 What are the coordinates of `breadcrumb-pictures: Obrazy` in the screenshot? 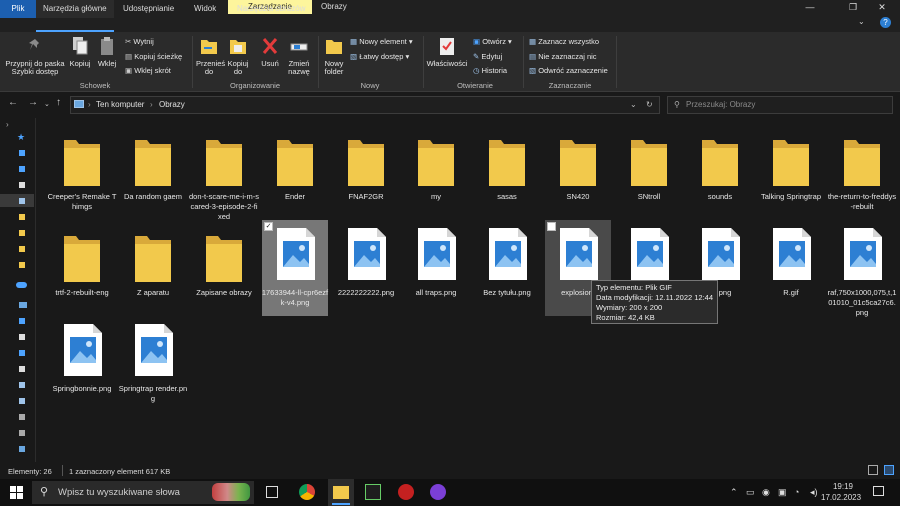 It's located at (172, 104).